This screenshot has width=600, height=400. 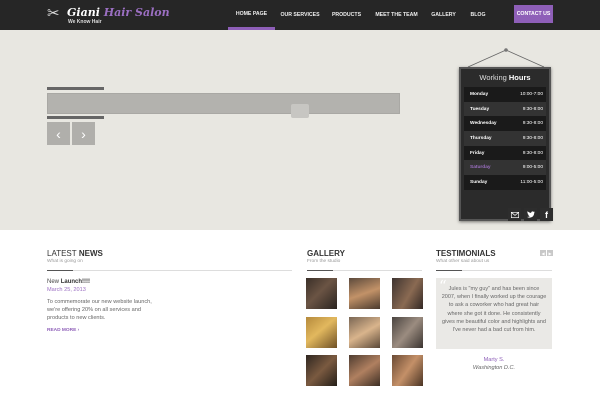 I want to click on facebook-button: f, so click(x=546, y=214).